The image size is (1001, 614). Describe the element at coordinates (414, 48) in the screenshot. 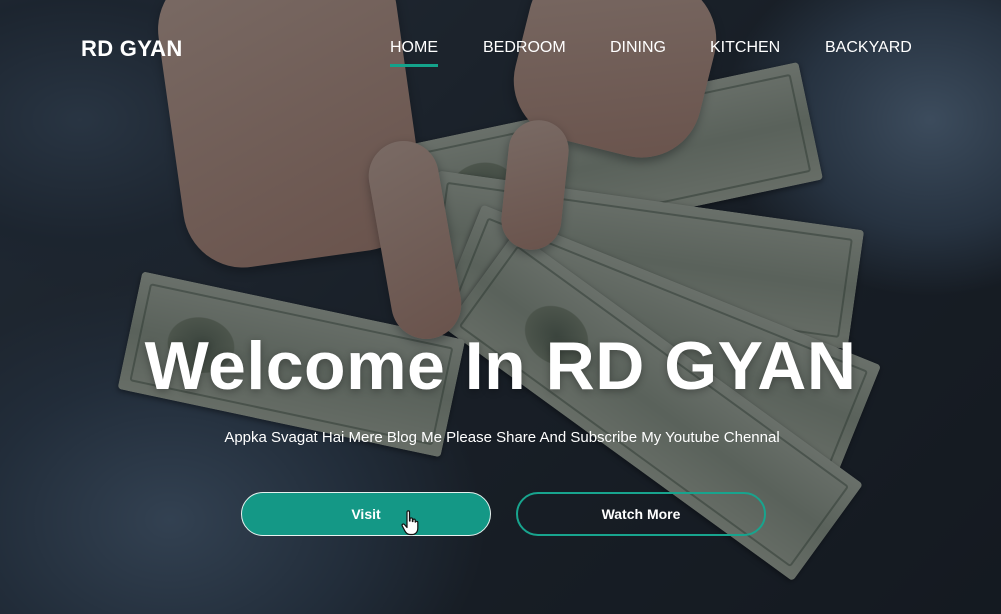

I see `nav-item-home: HOME` at that location.